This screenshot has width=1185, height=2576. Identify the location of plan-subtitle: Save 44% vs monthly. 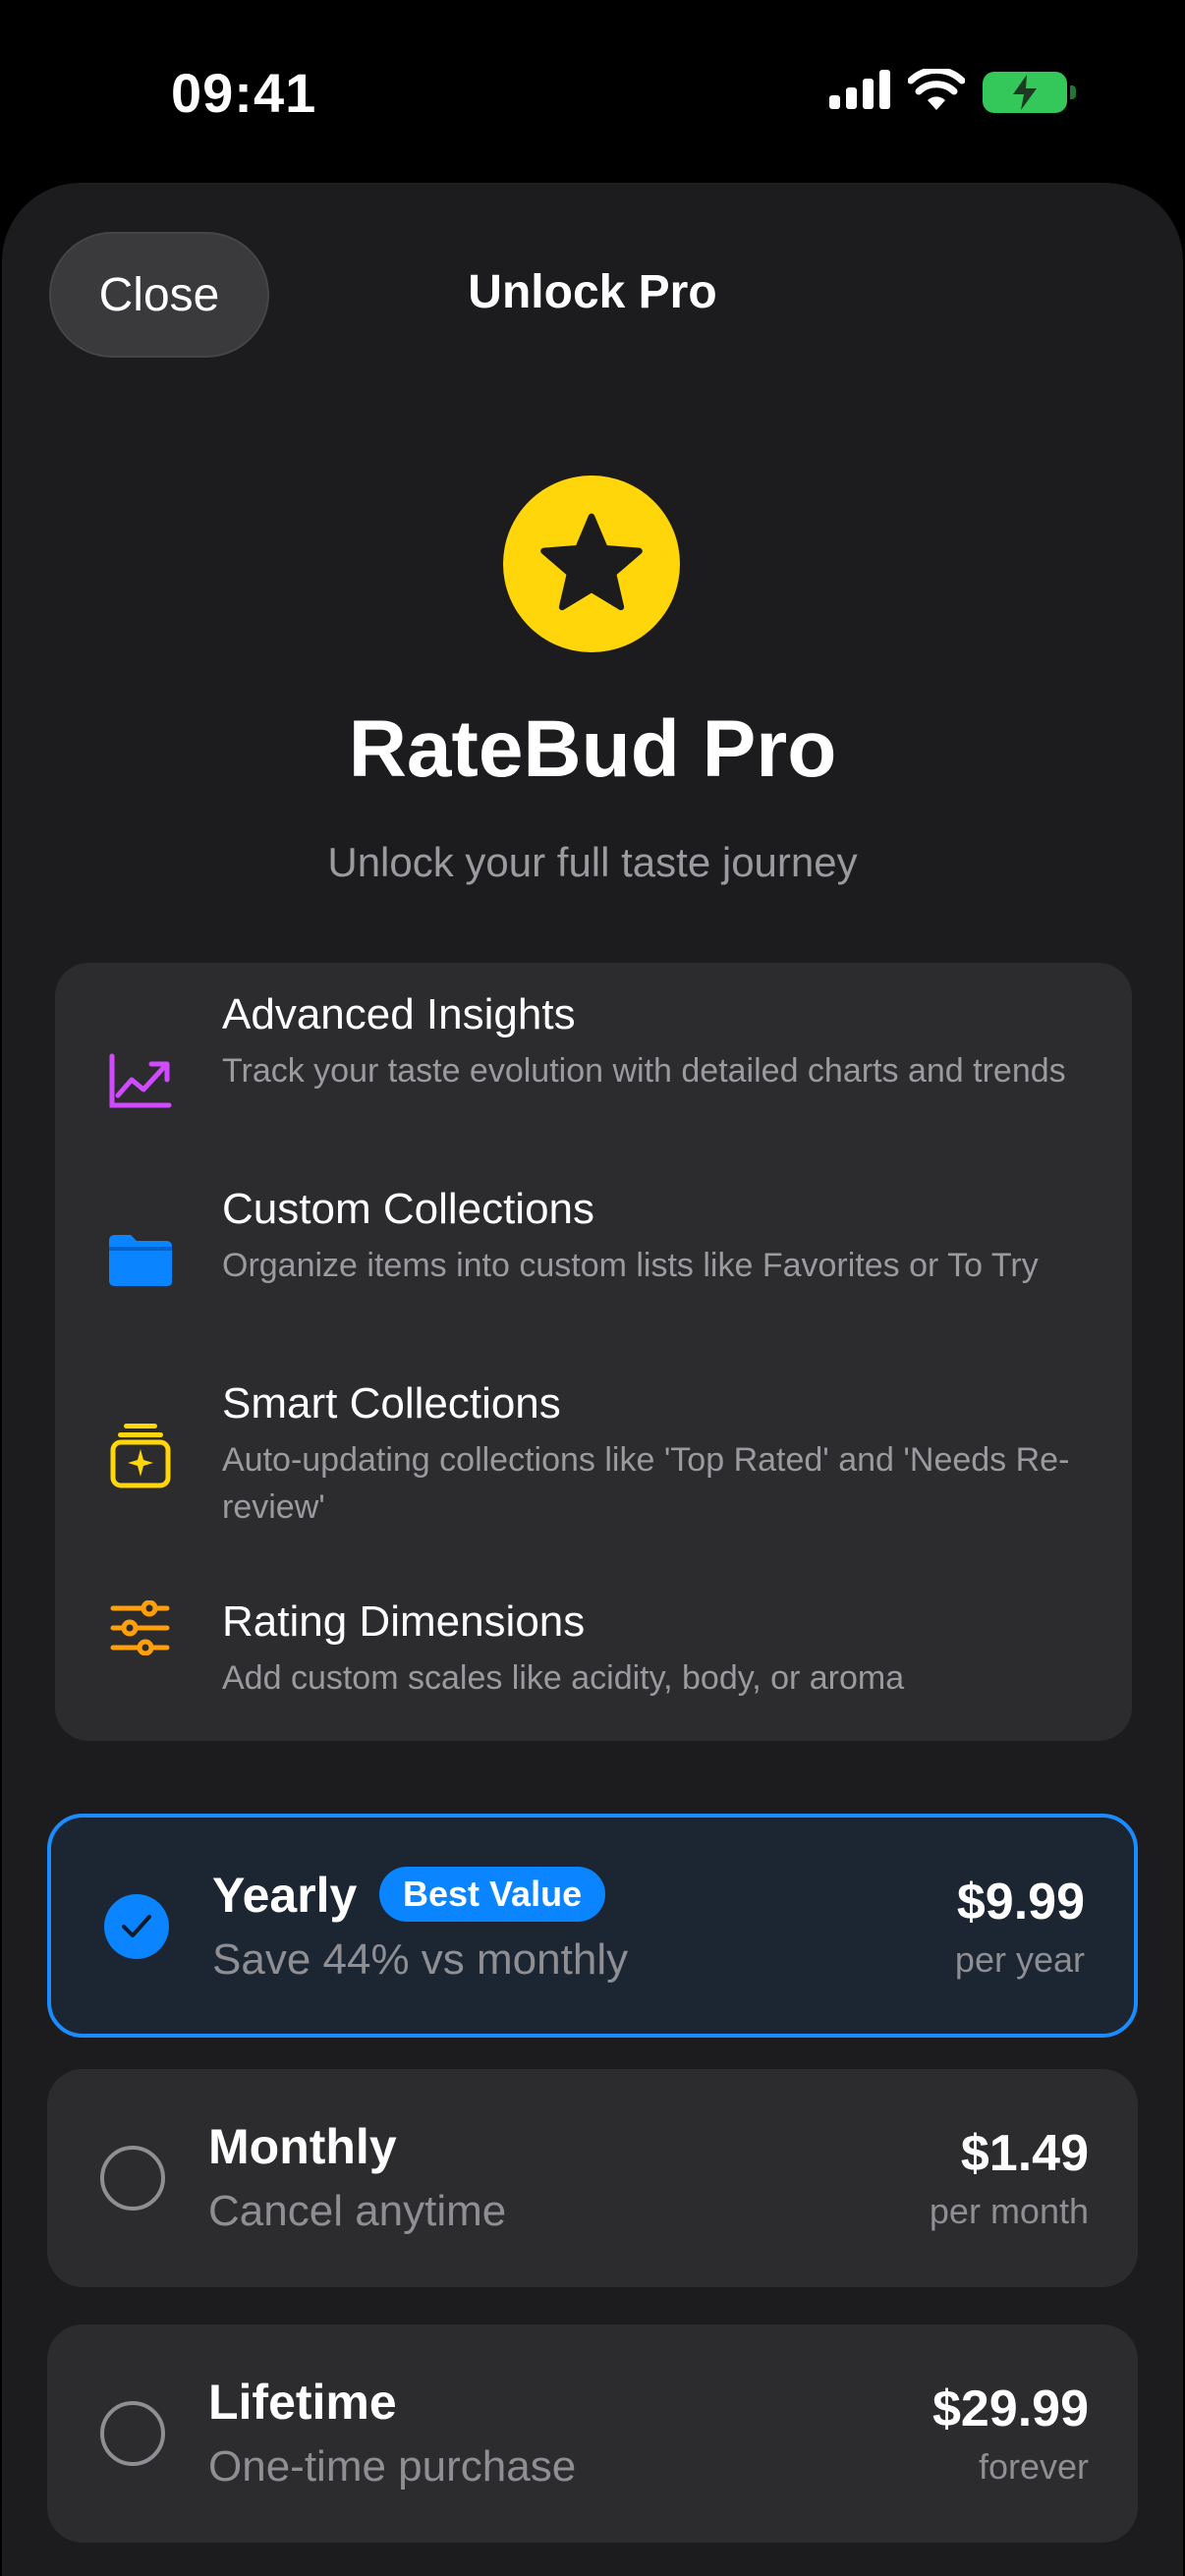
(421, 1959).